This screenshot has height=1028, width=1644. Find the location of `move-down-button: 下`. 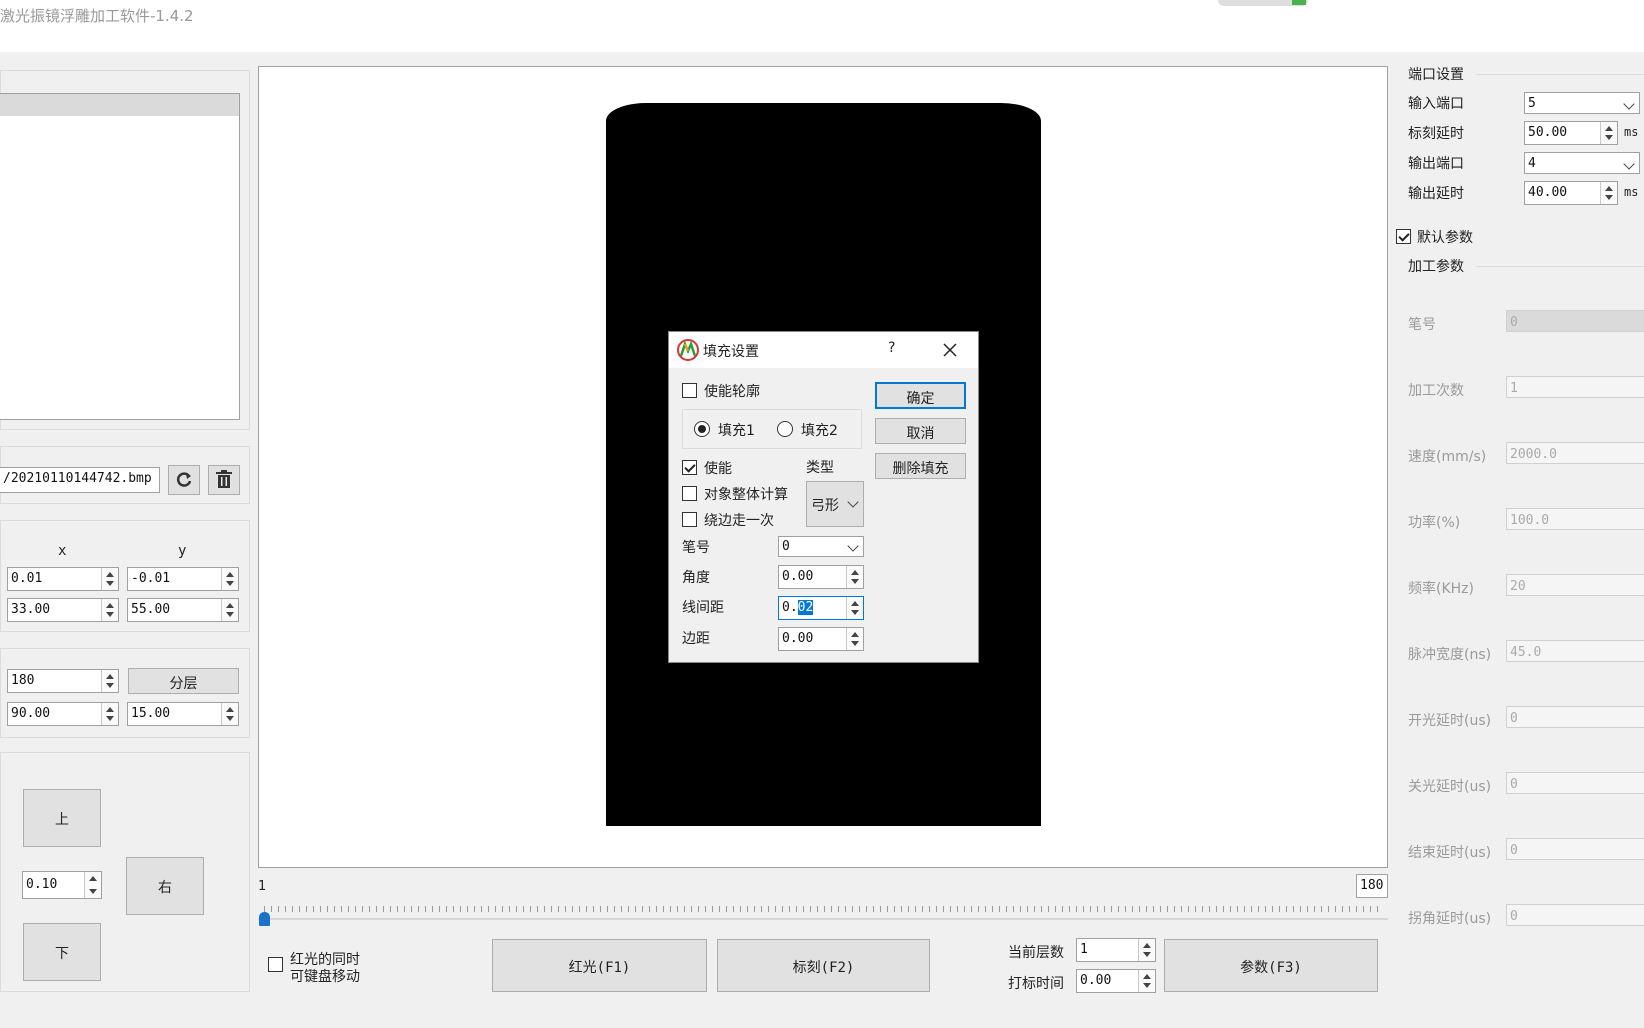

move-down-button: 下 is located at coordinates (62, 952).